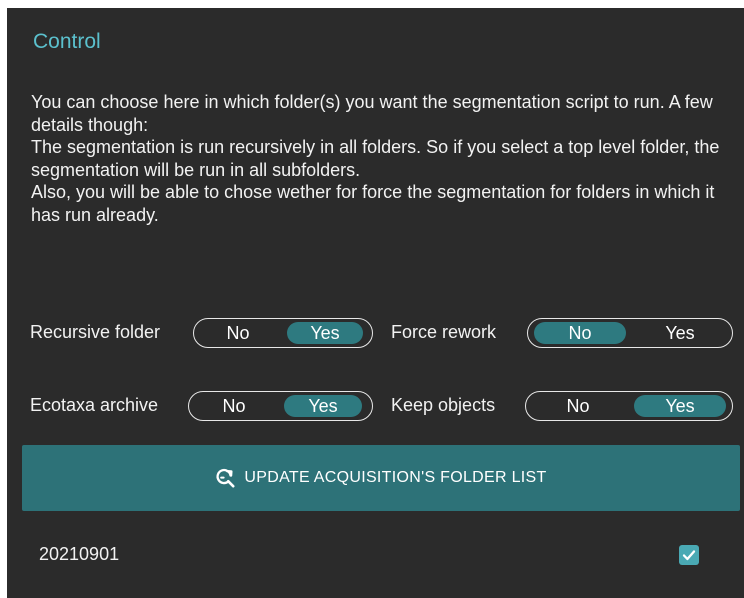 This screenshot has width=744, height=598. Describe the element at coordinates (283, 333) in the screenshot. I see `recursive-folder-toggle: No Yes` at that location.